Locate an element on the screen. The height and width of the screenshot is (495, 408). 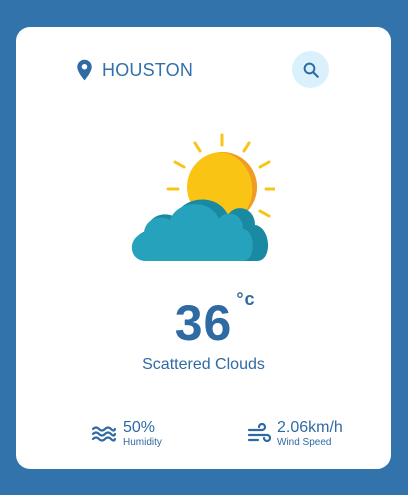
location: HOUSTON is located at coordinates (134, 70).